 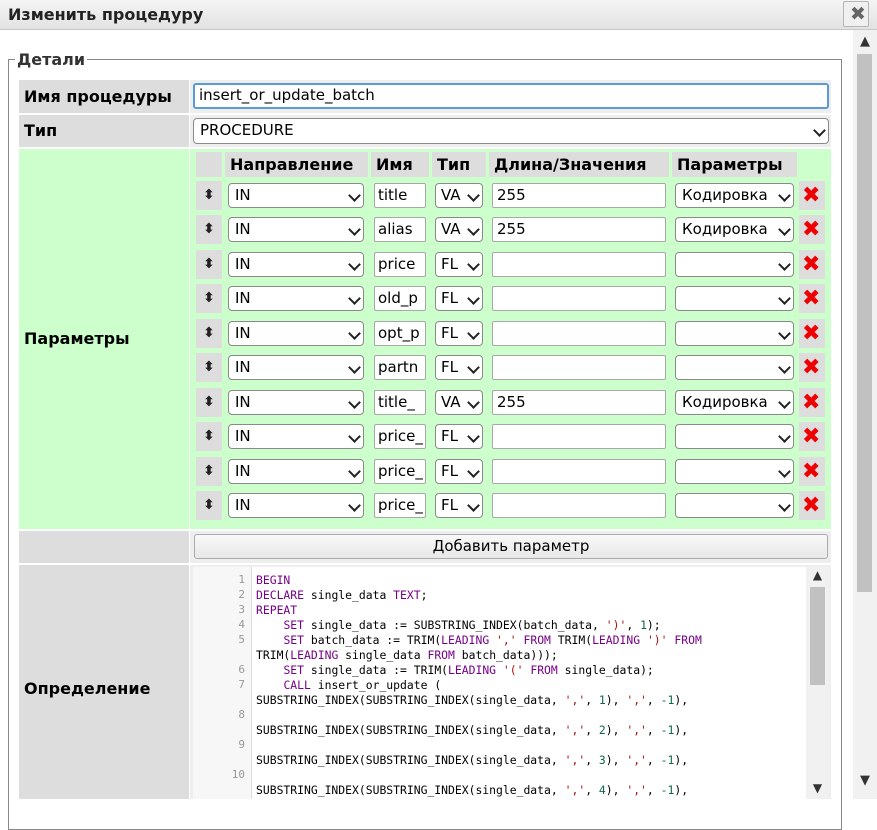 I want to click on code-token: ,, so click(x=653, y=700).